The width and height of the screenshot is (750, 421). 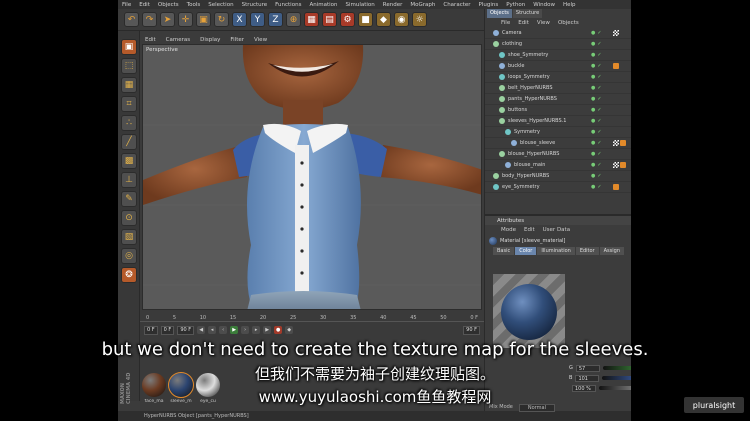 I want to click on tab-structure: Structure, so click(x=527, y=13).